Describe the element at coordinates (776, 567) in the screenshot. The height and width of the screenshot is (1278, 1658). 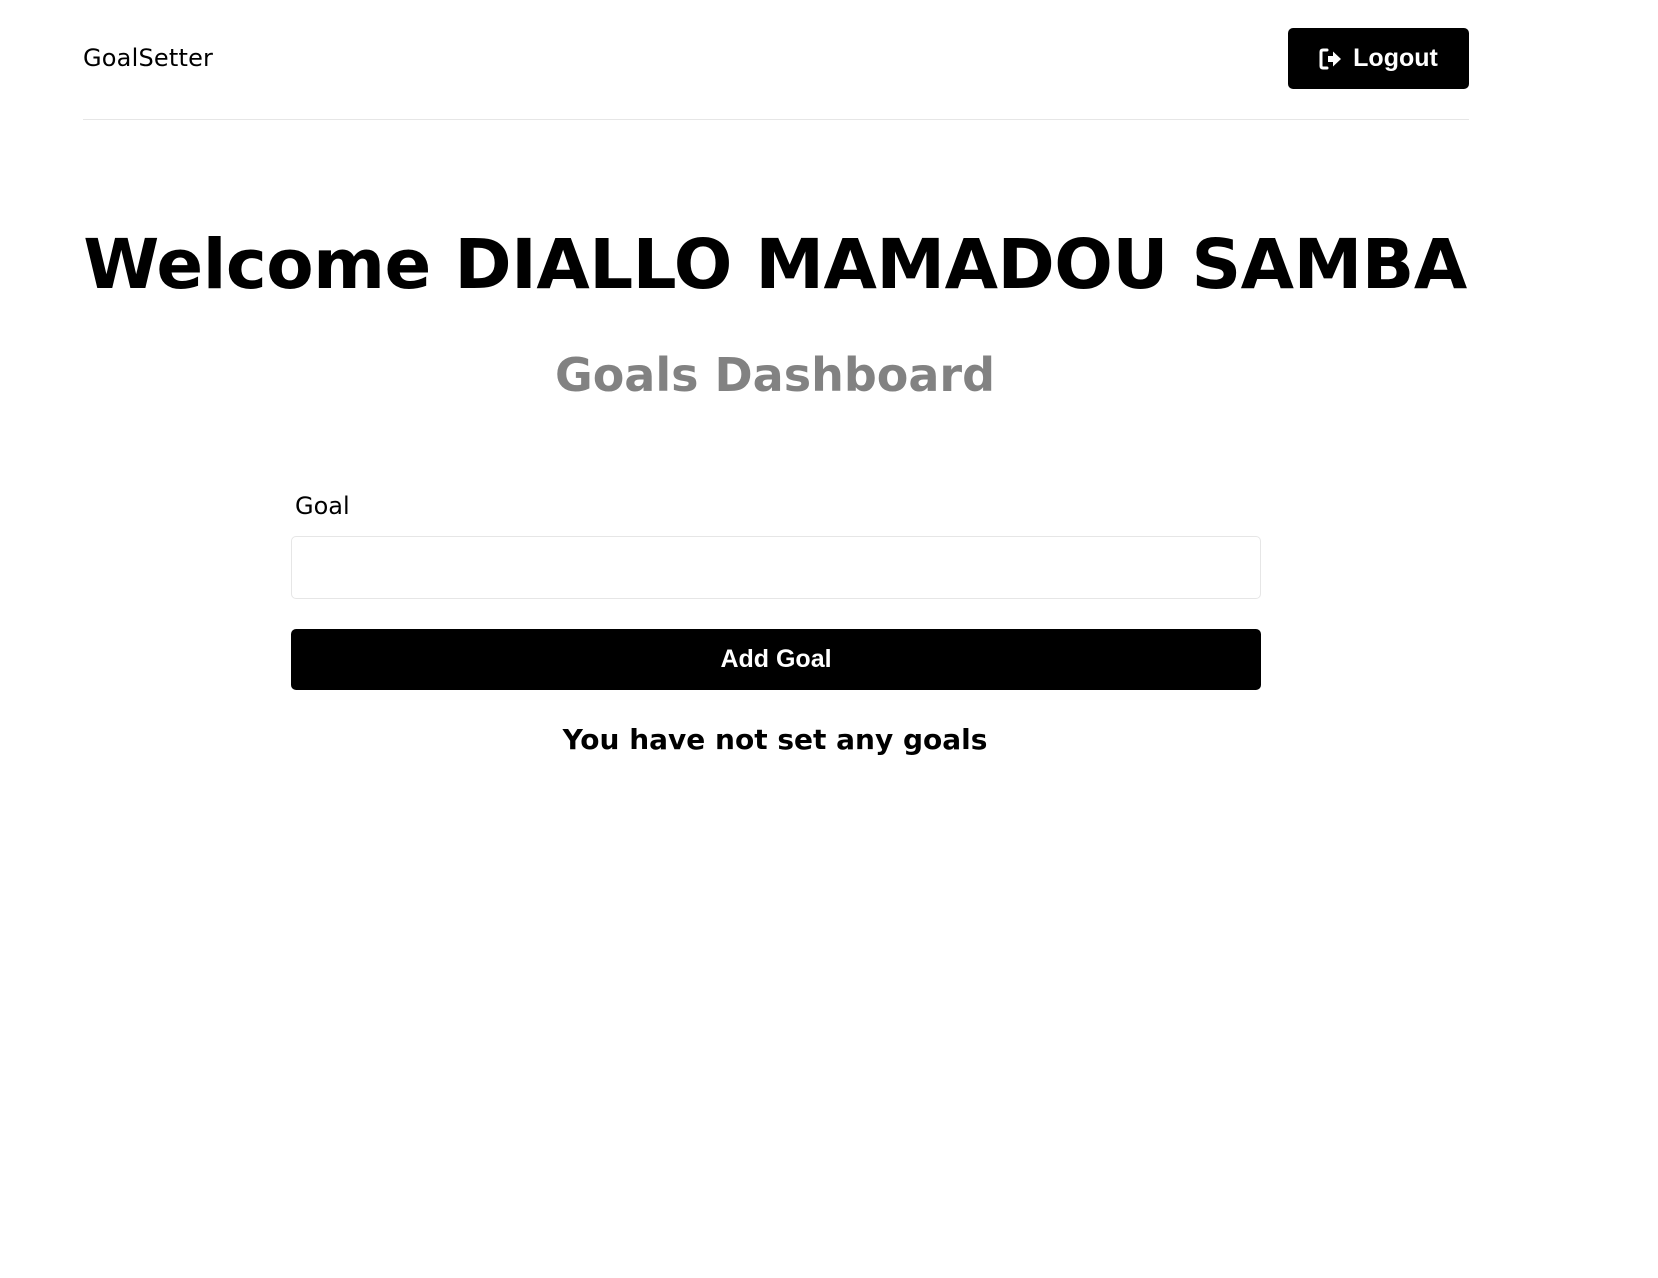
I see `goal-input` at that location.